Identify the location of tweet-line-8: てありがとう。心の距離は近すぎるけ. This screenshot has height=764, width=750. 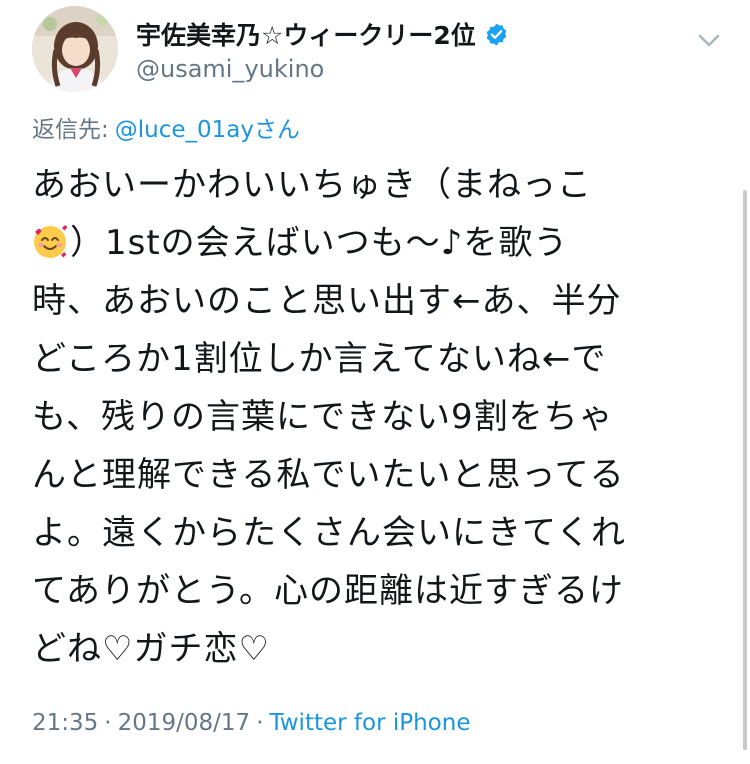
(328, 591).